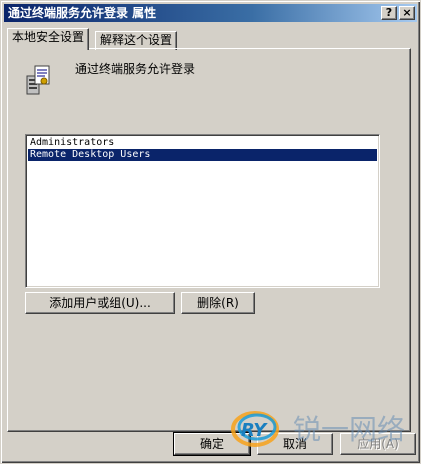 The width and height of the screenshot is (421, 464). I want to click on list-item-remote-desktop-users: Remote Desktop Users, so click(202, 155).